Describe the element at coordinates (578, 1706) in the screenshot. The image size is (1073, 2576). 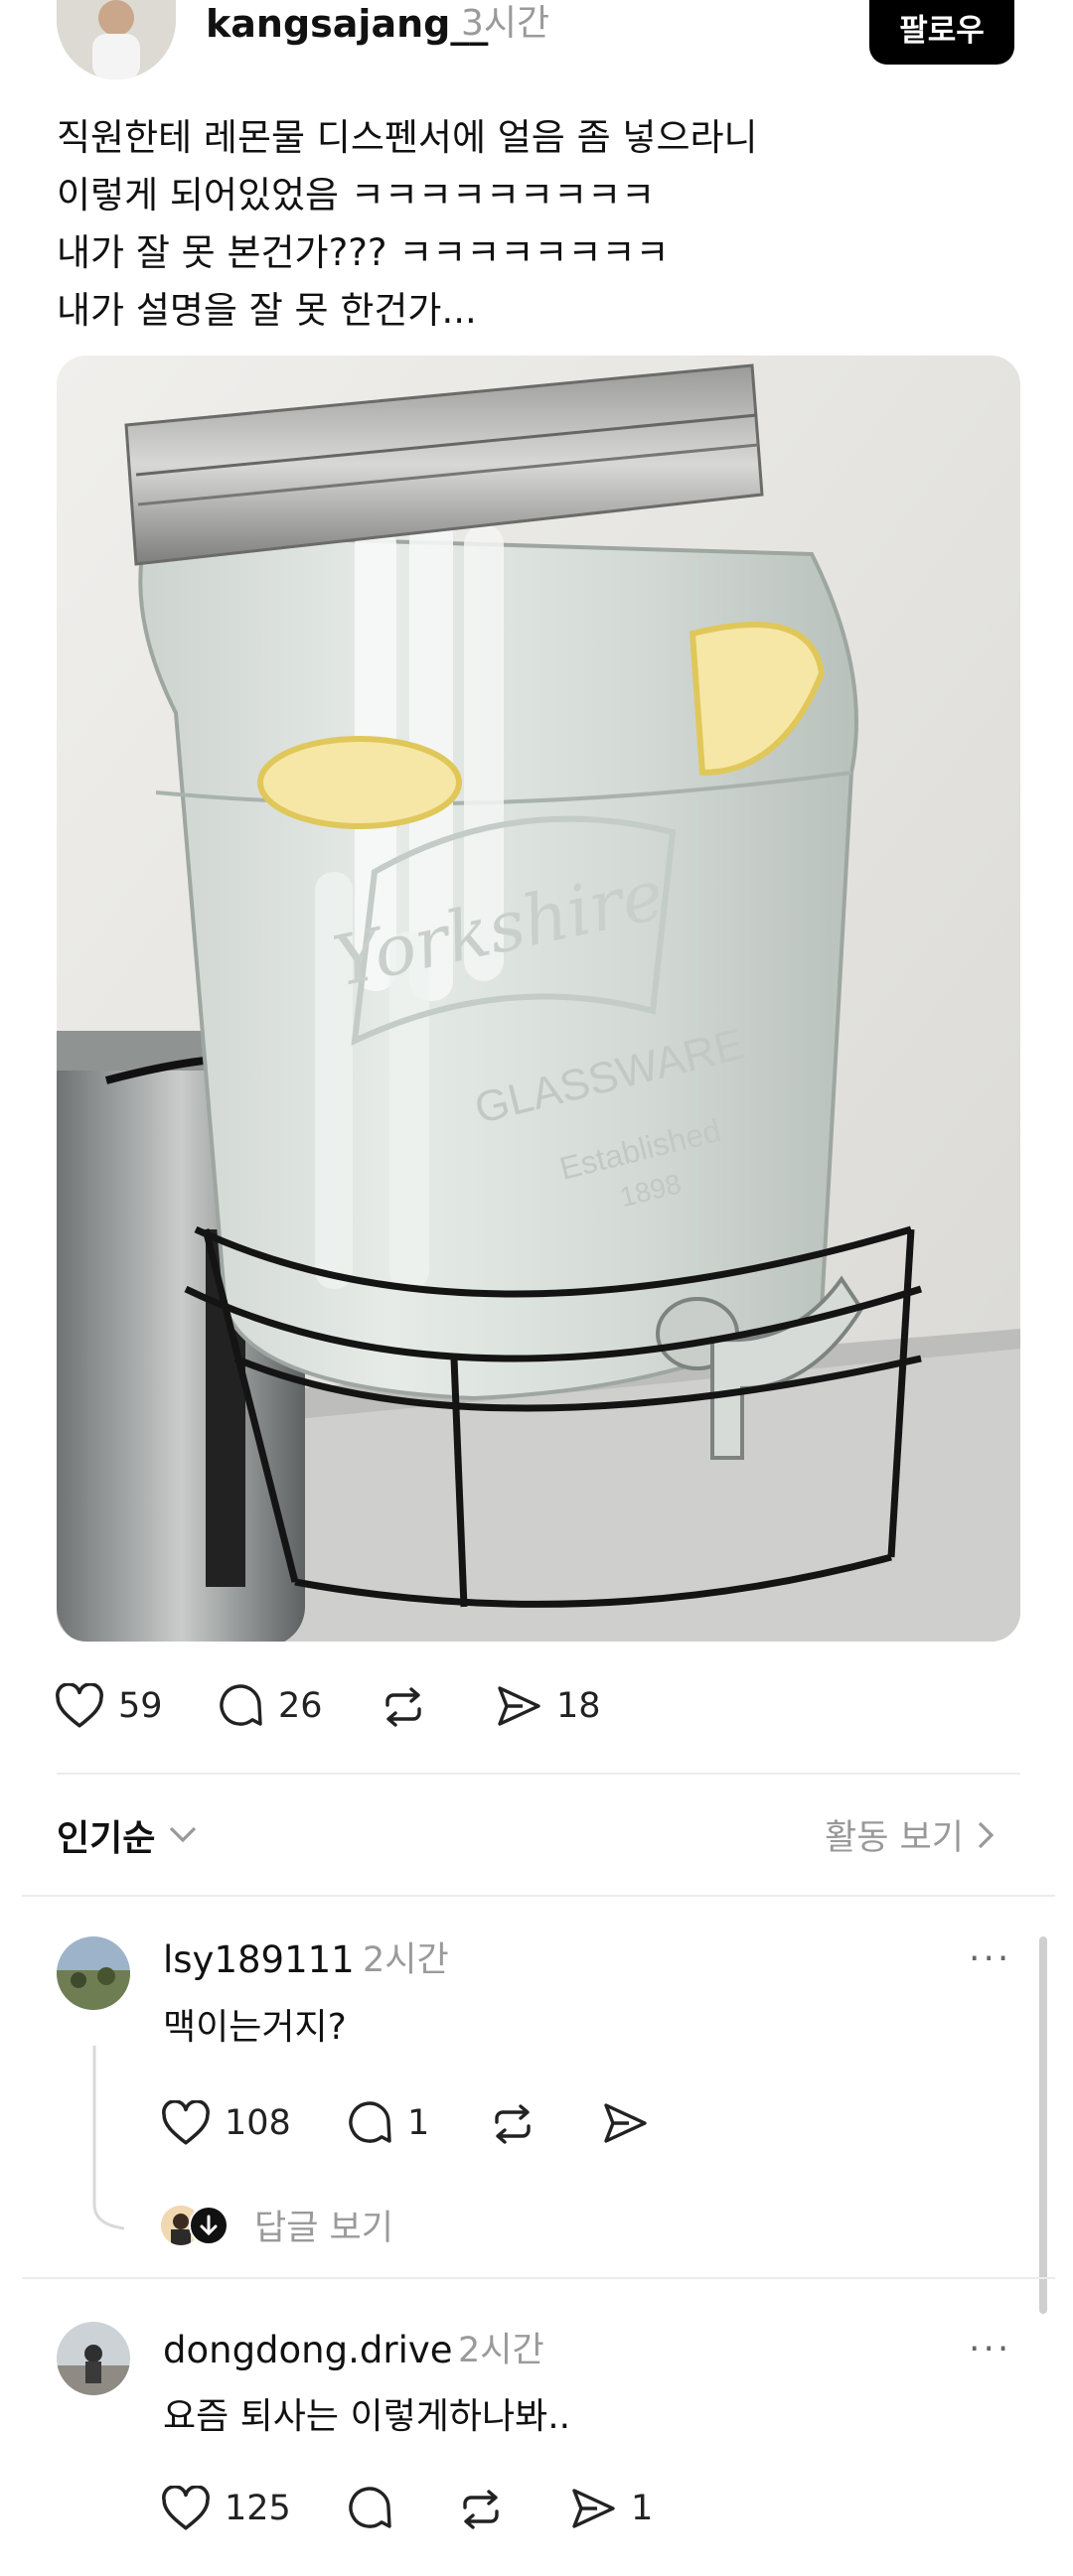
I see `post-share-count: 18` at that location.